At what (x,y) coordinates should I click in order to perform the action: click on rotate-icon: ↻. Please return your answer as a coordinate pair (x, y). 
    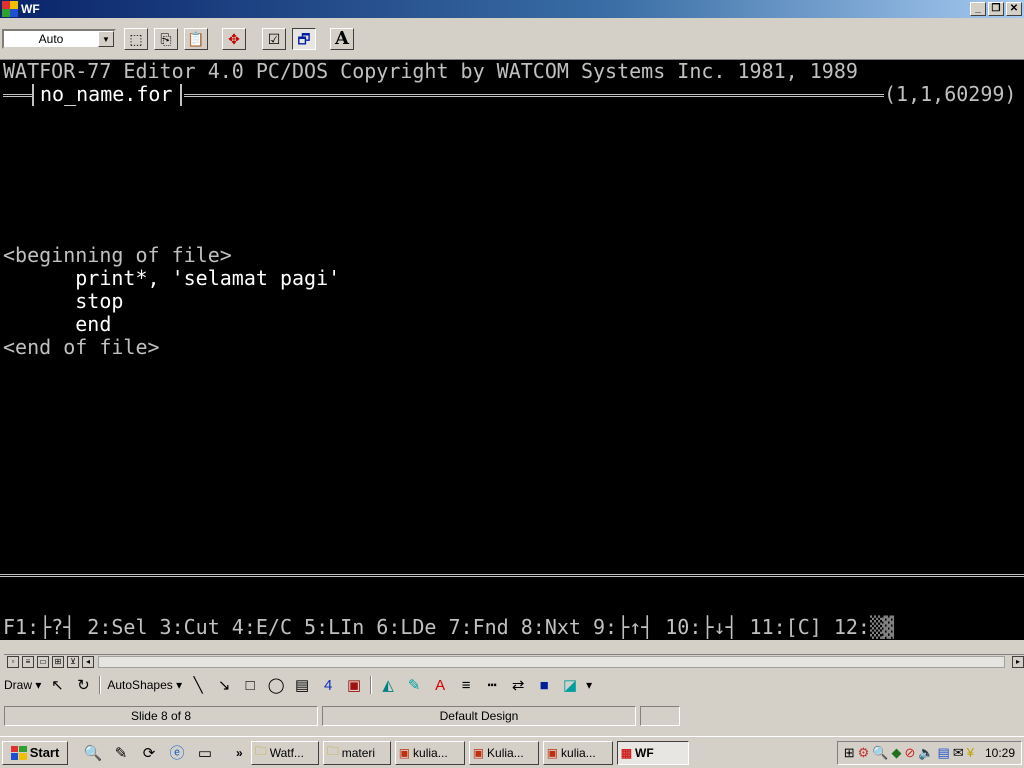
    Looking at the image, I should click on (83, 685).